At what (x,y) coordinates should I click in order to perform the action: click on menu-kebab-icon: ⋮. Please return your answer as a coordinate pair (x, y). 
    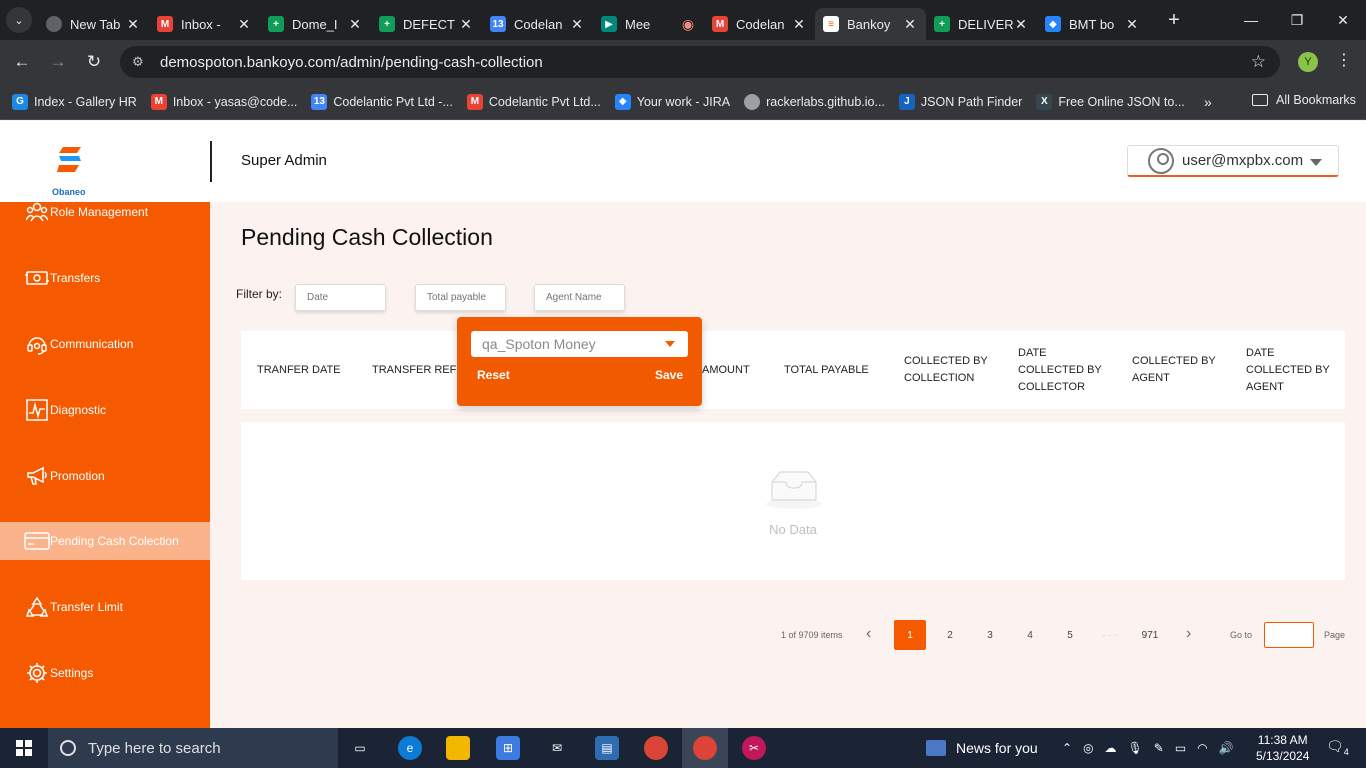
    Looking at the image, I should click on (1344, 60).